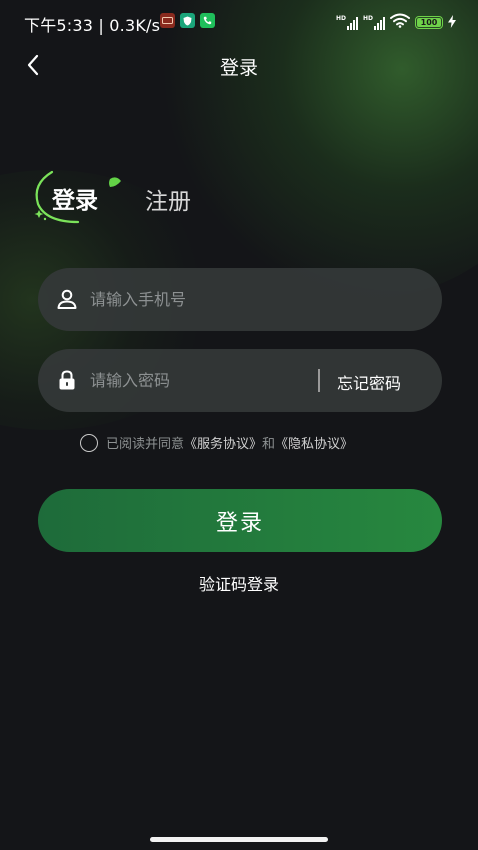  What do you see at coordinates (240, 520) in the screenshot?
I see `login-button: 登录` at bounding box center [240, 520].